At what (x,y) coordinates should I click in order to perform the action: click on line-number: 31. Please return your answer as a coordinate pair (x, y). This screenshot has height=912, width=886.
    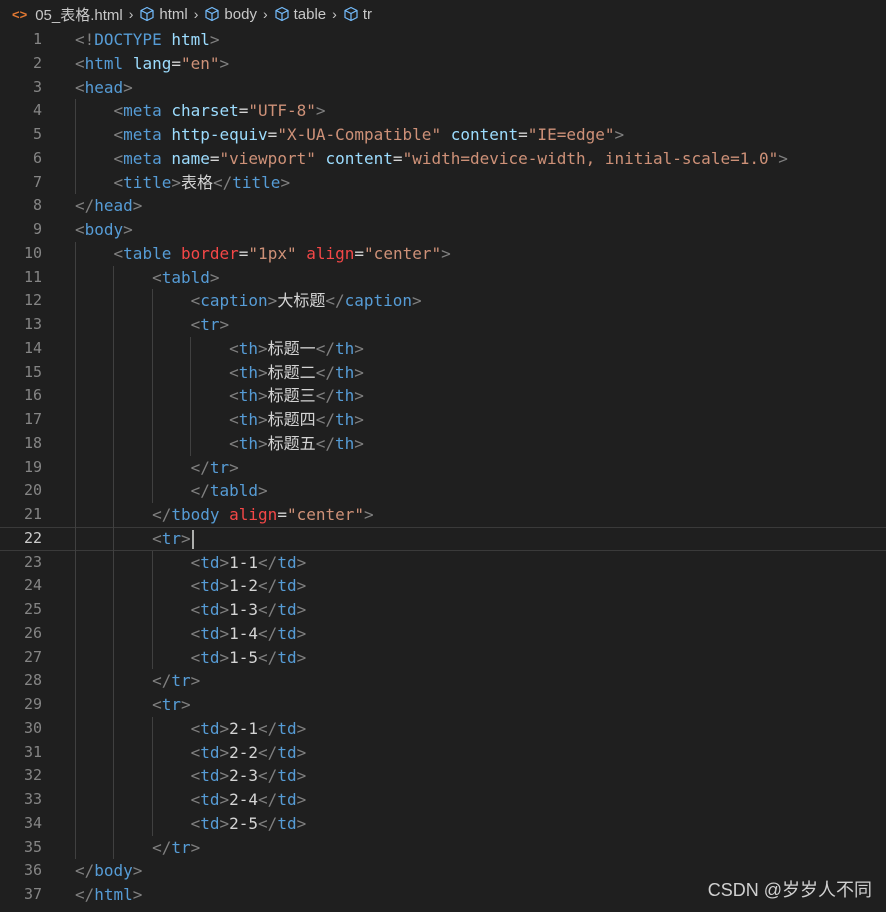
    Looking at the image, I should click on (32, 751).